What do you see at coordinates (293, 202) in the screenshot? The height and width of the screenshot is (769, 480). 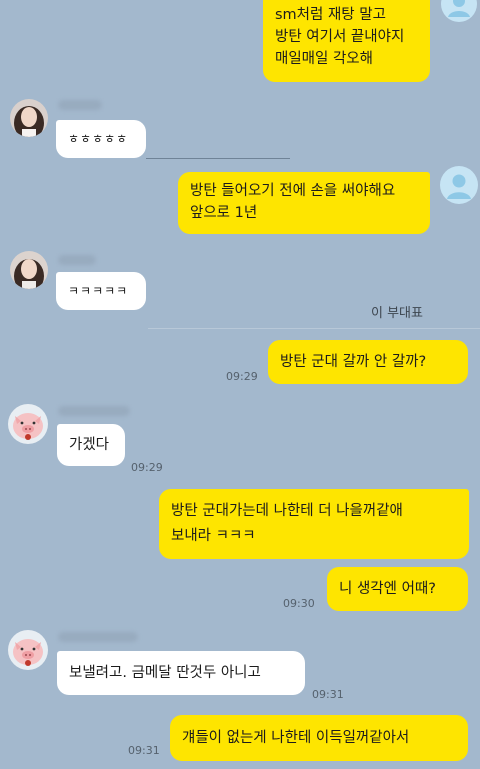 I see `message-text: 방탄 들어오기 전에 손을 써야해요 앞으로 1년` at bounding box center [293, 202].